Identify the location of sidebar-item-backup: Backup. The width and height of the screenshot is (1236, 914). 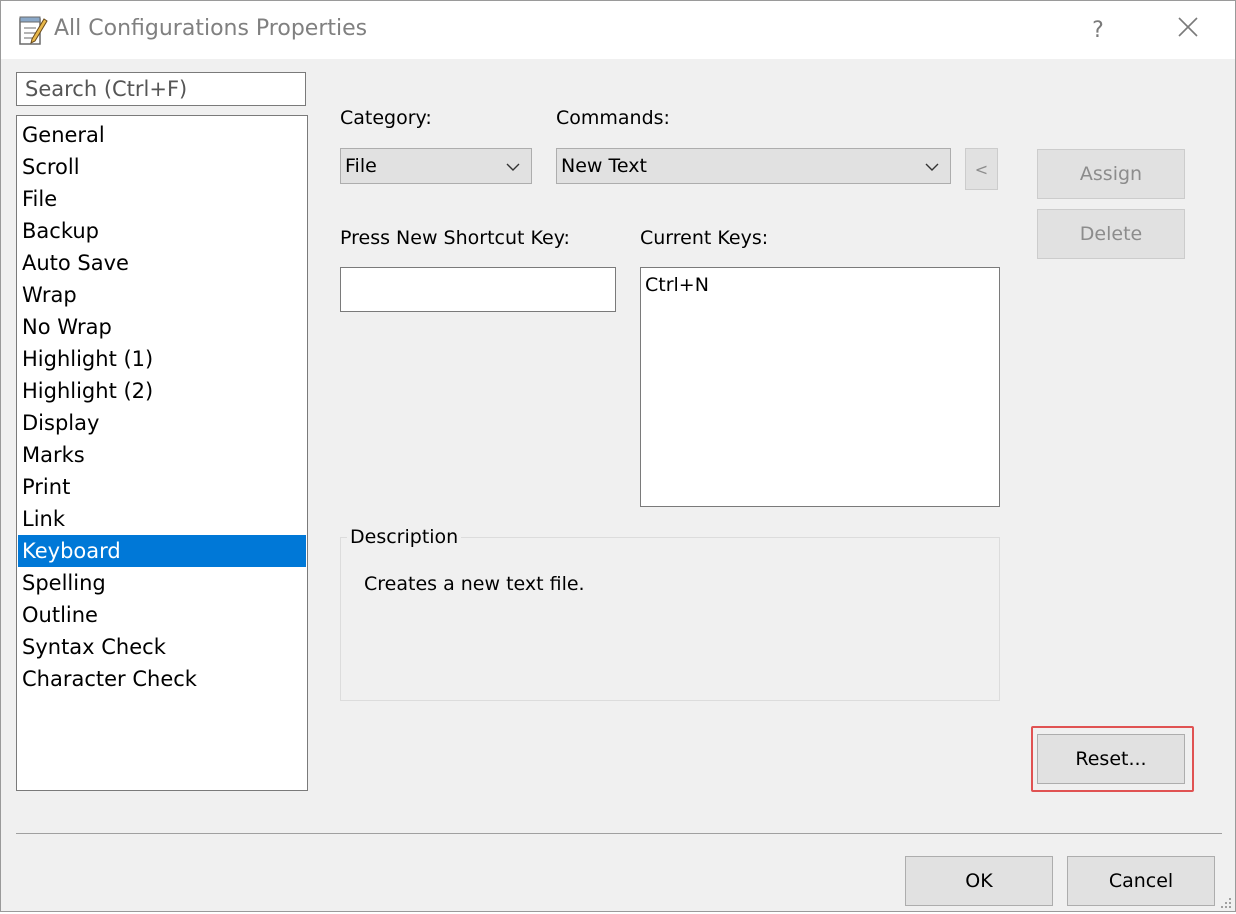
(162, 231).